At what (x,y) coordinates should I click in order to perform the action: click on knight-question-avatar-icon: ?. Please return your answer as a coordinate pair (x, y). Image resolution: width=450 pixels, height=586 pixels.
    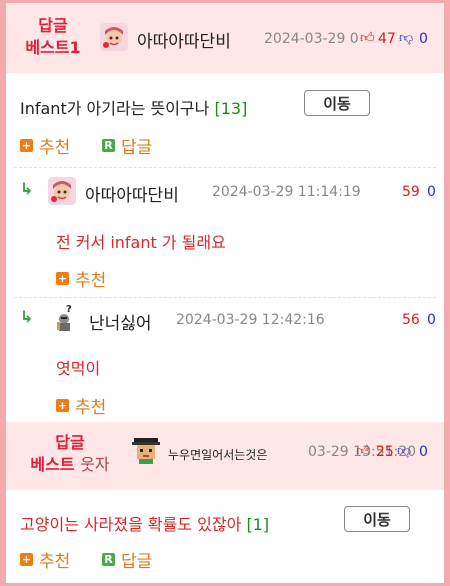
    Looking at the image, I should click on (66, 317).